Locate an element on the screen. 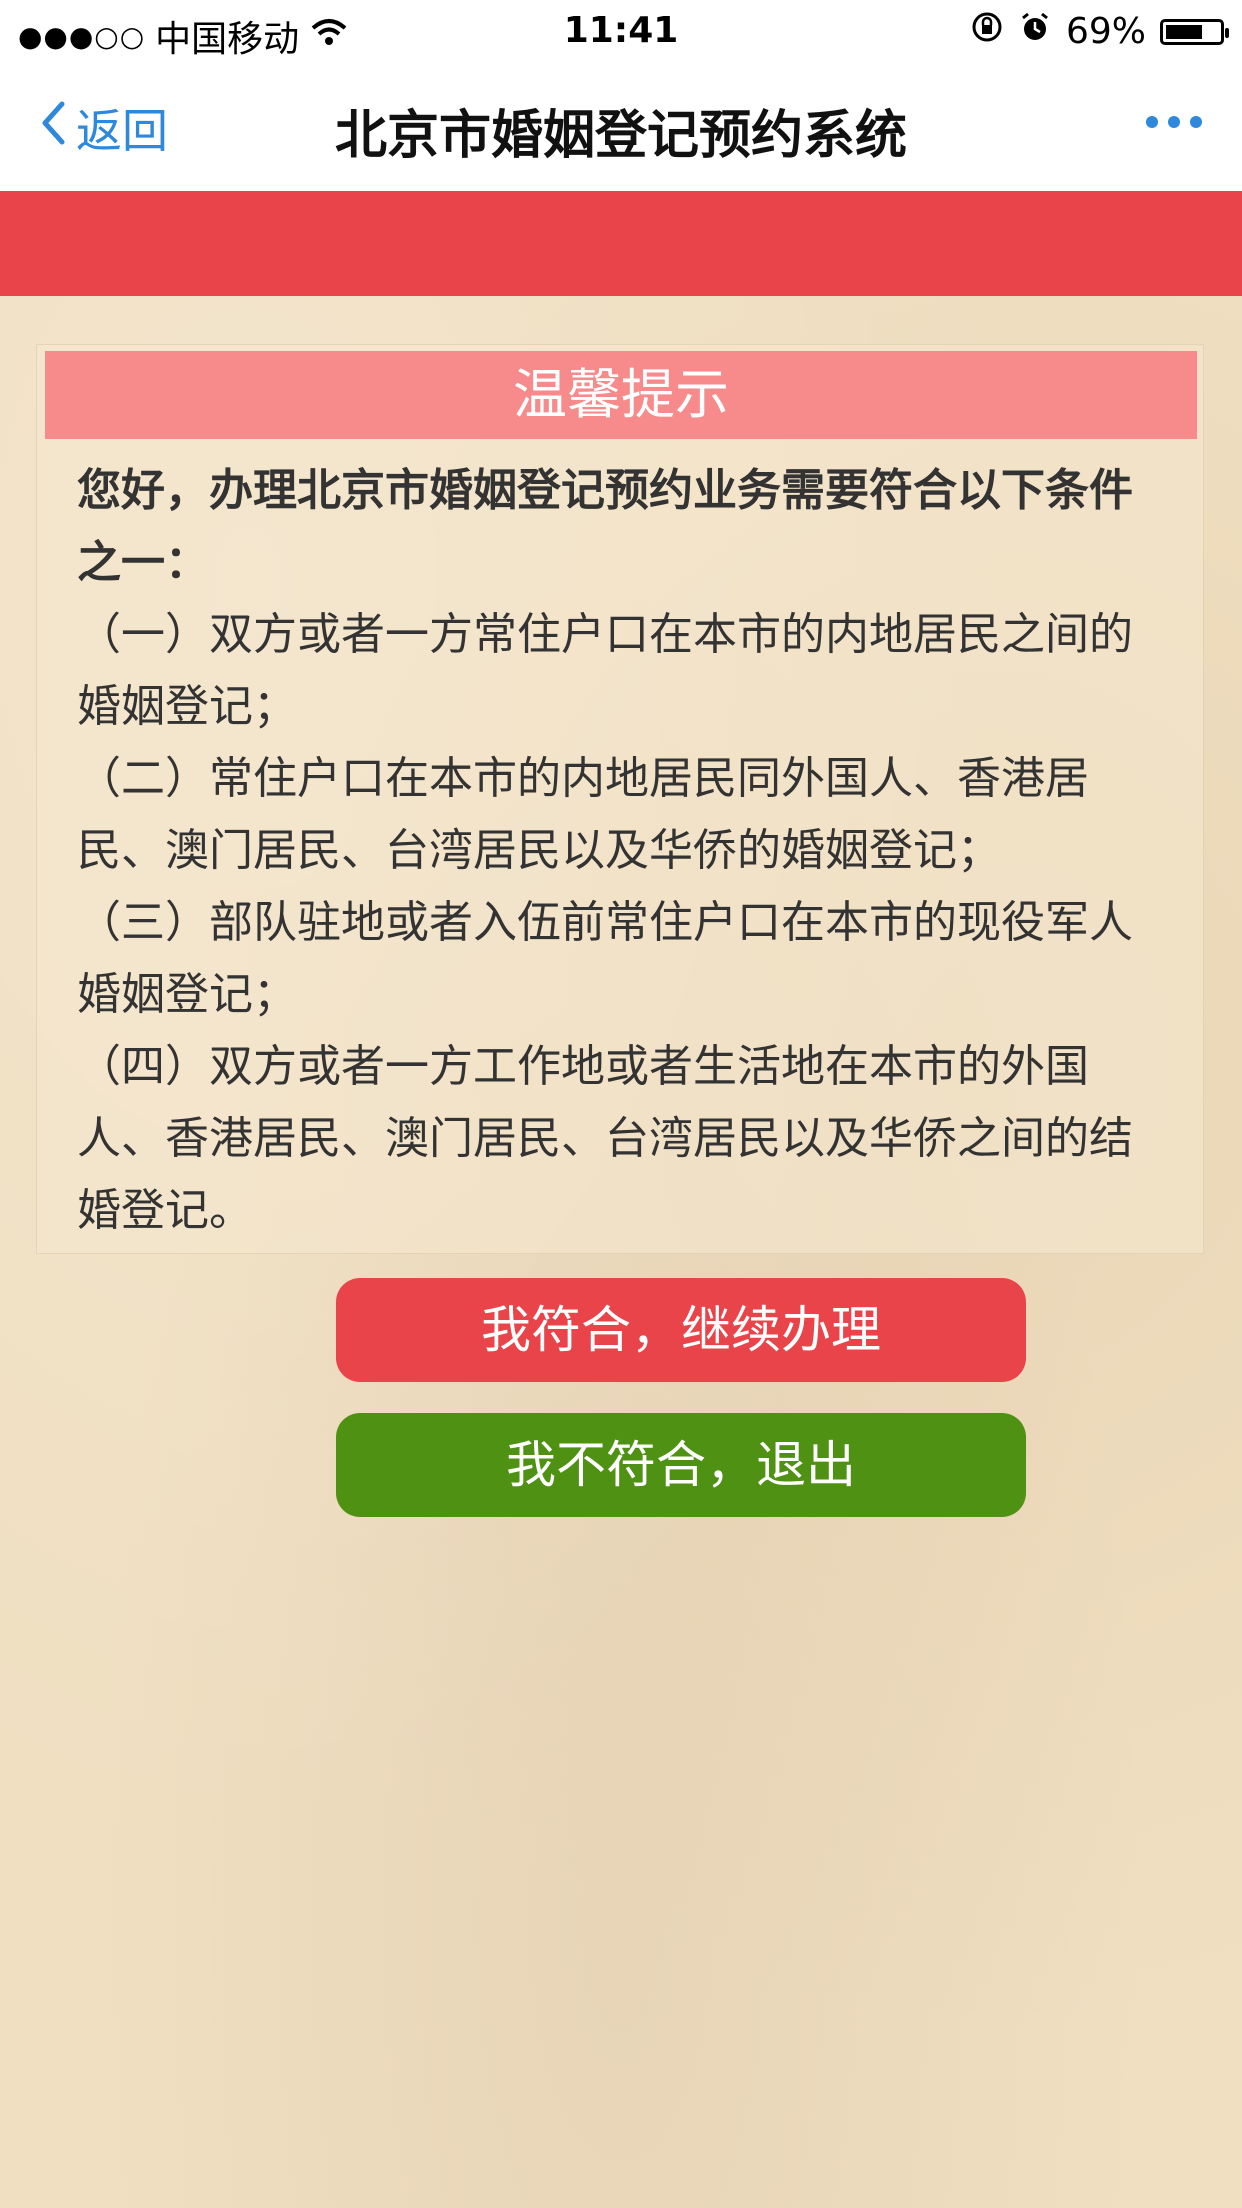 Image resolution: width=1242 pixels, height=2208 pixels. alarm-icon is located at coordinates (1035, 31).